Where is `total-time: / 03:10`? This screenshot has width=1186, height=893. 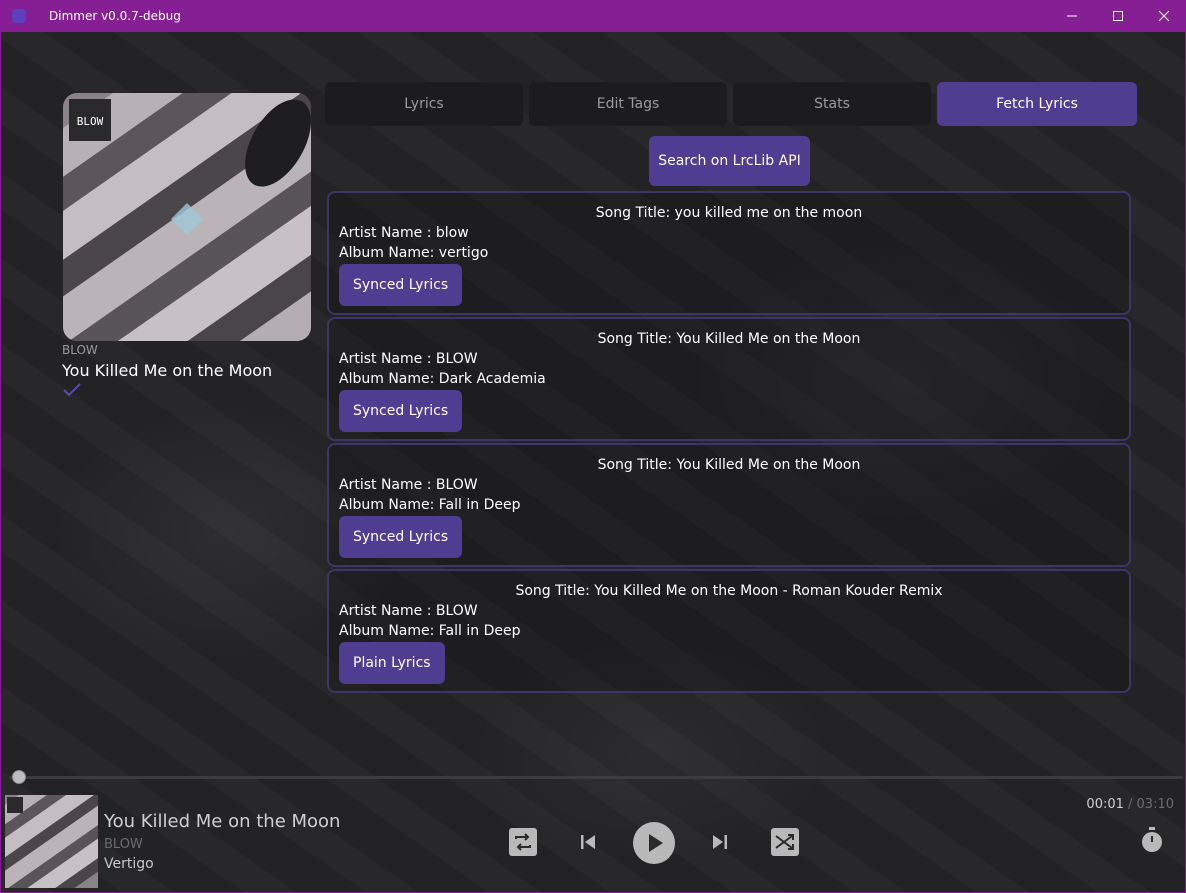 total-time: / 03:10 is located at coordinates (1148, 804).